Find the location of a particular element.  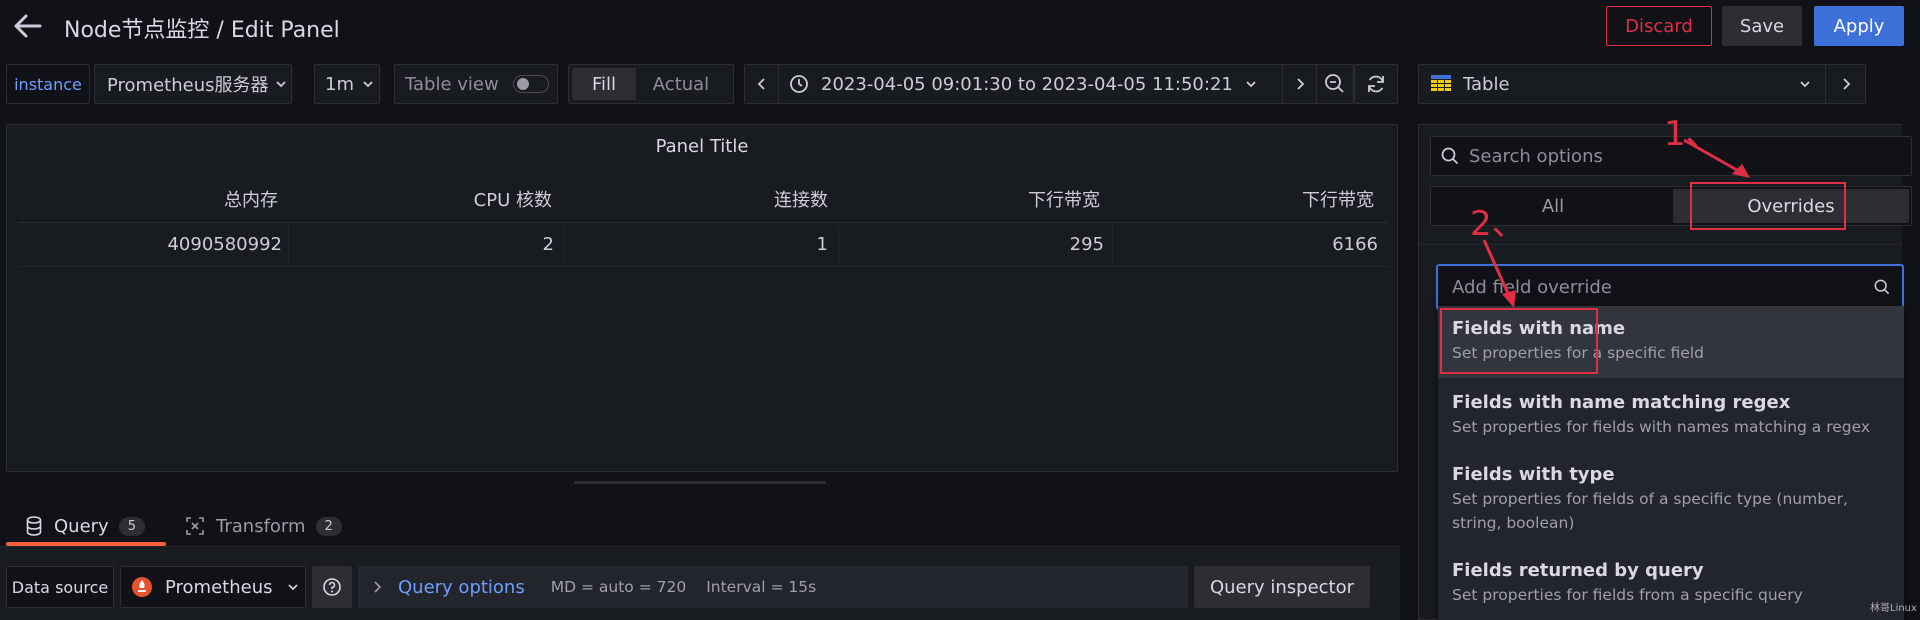

interval-select-value: 1m is located at coordinates (339, 84).